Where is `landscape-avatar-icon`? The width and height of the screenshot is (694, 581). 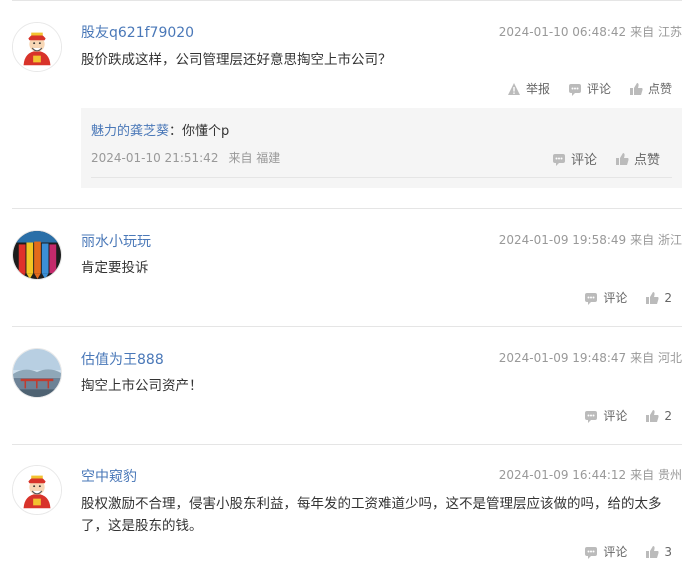
landscape-avatar-icon is located at coordinates (37, 373).